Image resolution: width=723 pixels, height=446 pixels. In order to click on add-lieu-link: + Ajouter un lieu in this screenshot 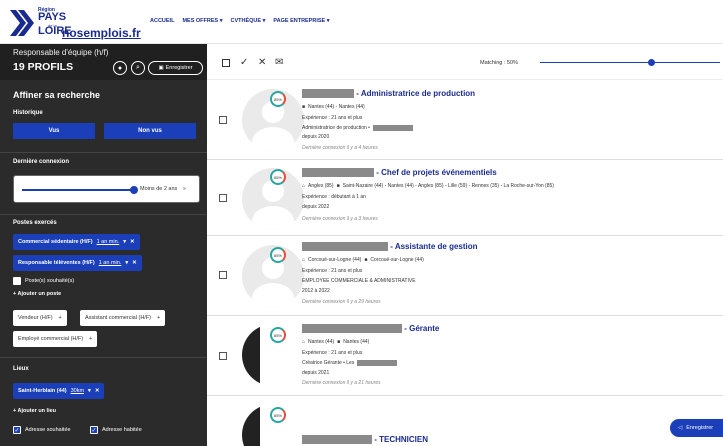, I will do `click(34, 411)`.